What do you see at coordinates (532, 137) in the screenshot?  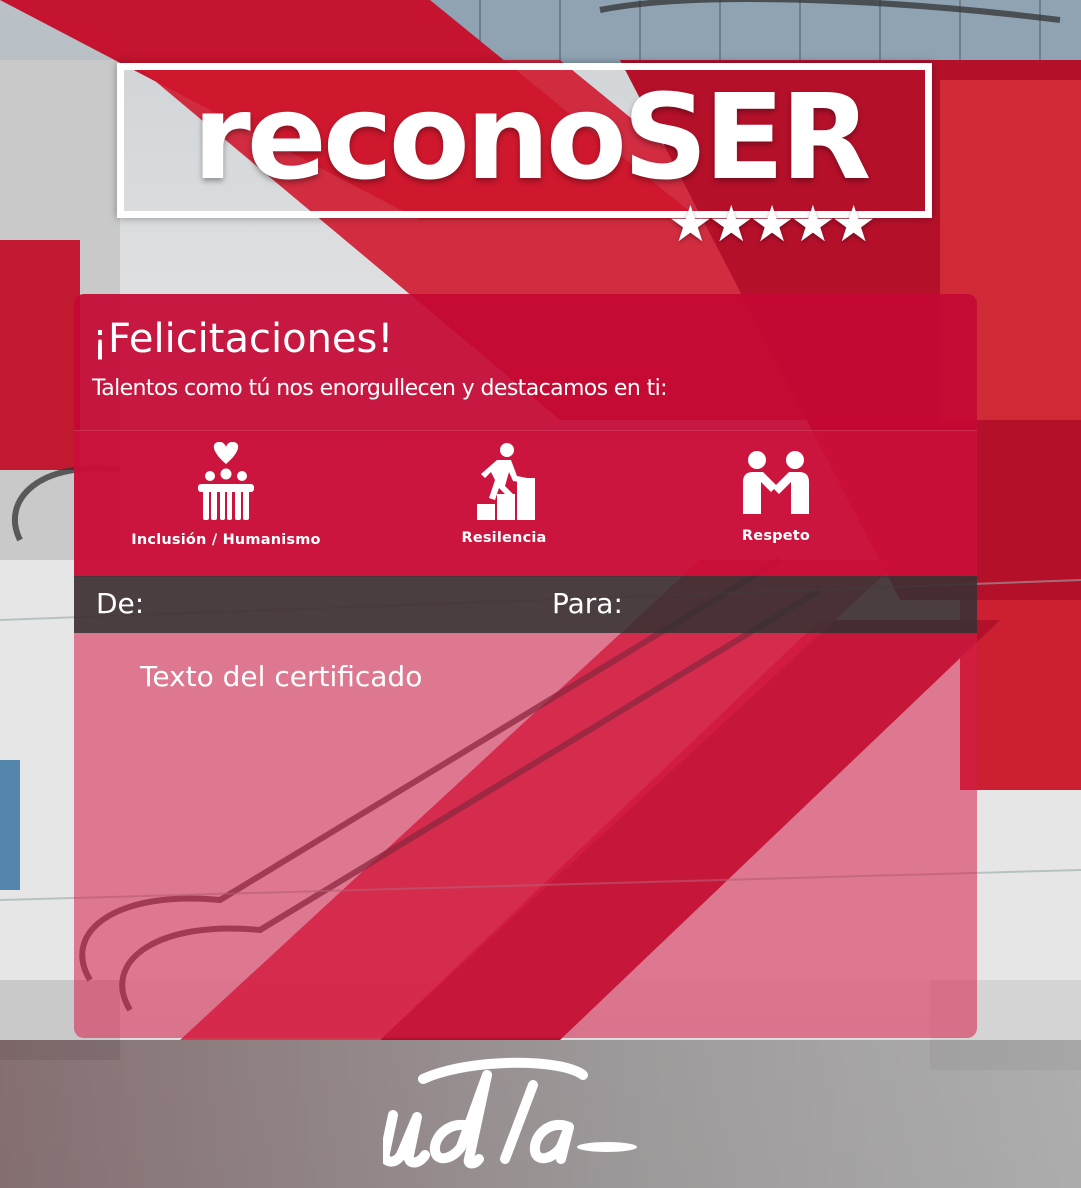 I see `logo-wordmark: reconoSER` at bounding box center [532, 137].